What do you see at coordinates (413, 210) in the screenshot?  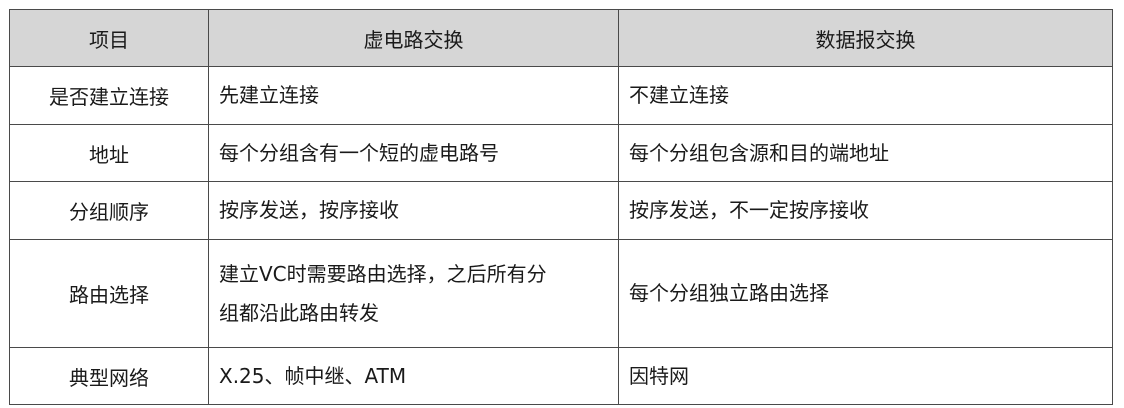 I see `vc-cell: 按序发送，按序接收` at bounding box center [413, 210].